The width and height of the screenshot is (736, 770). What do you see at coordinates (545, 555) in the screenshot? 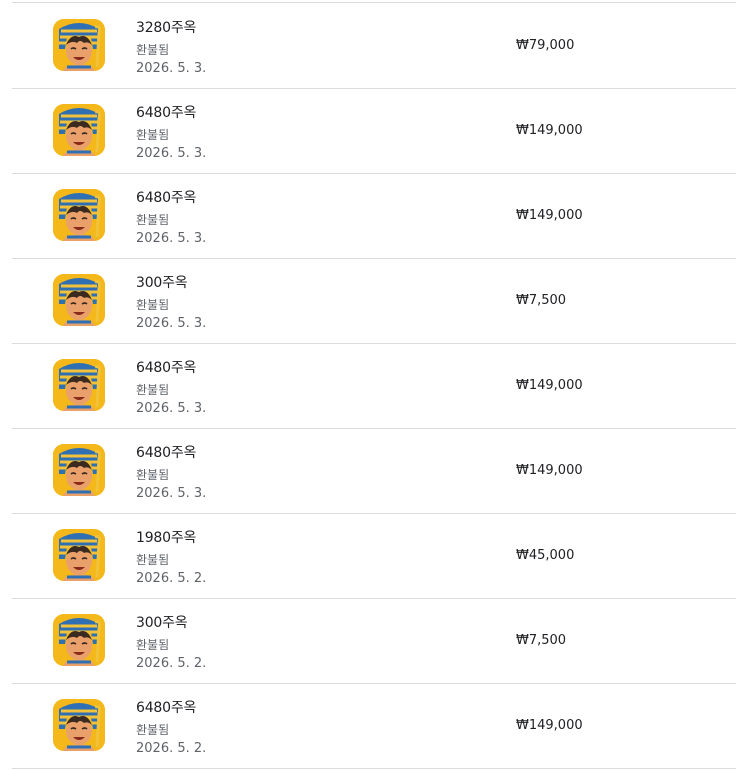
I see `item-price: ₩45,000` at bounding box center [545, 555].